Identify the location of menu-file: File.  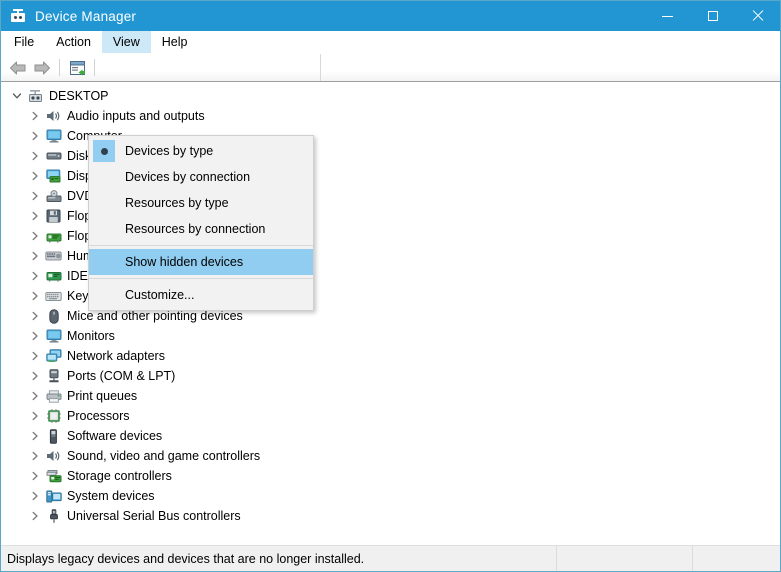
(24, 42).